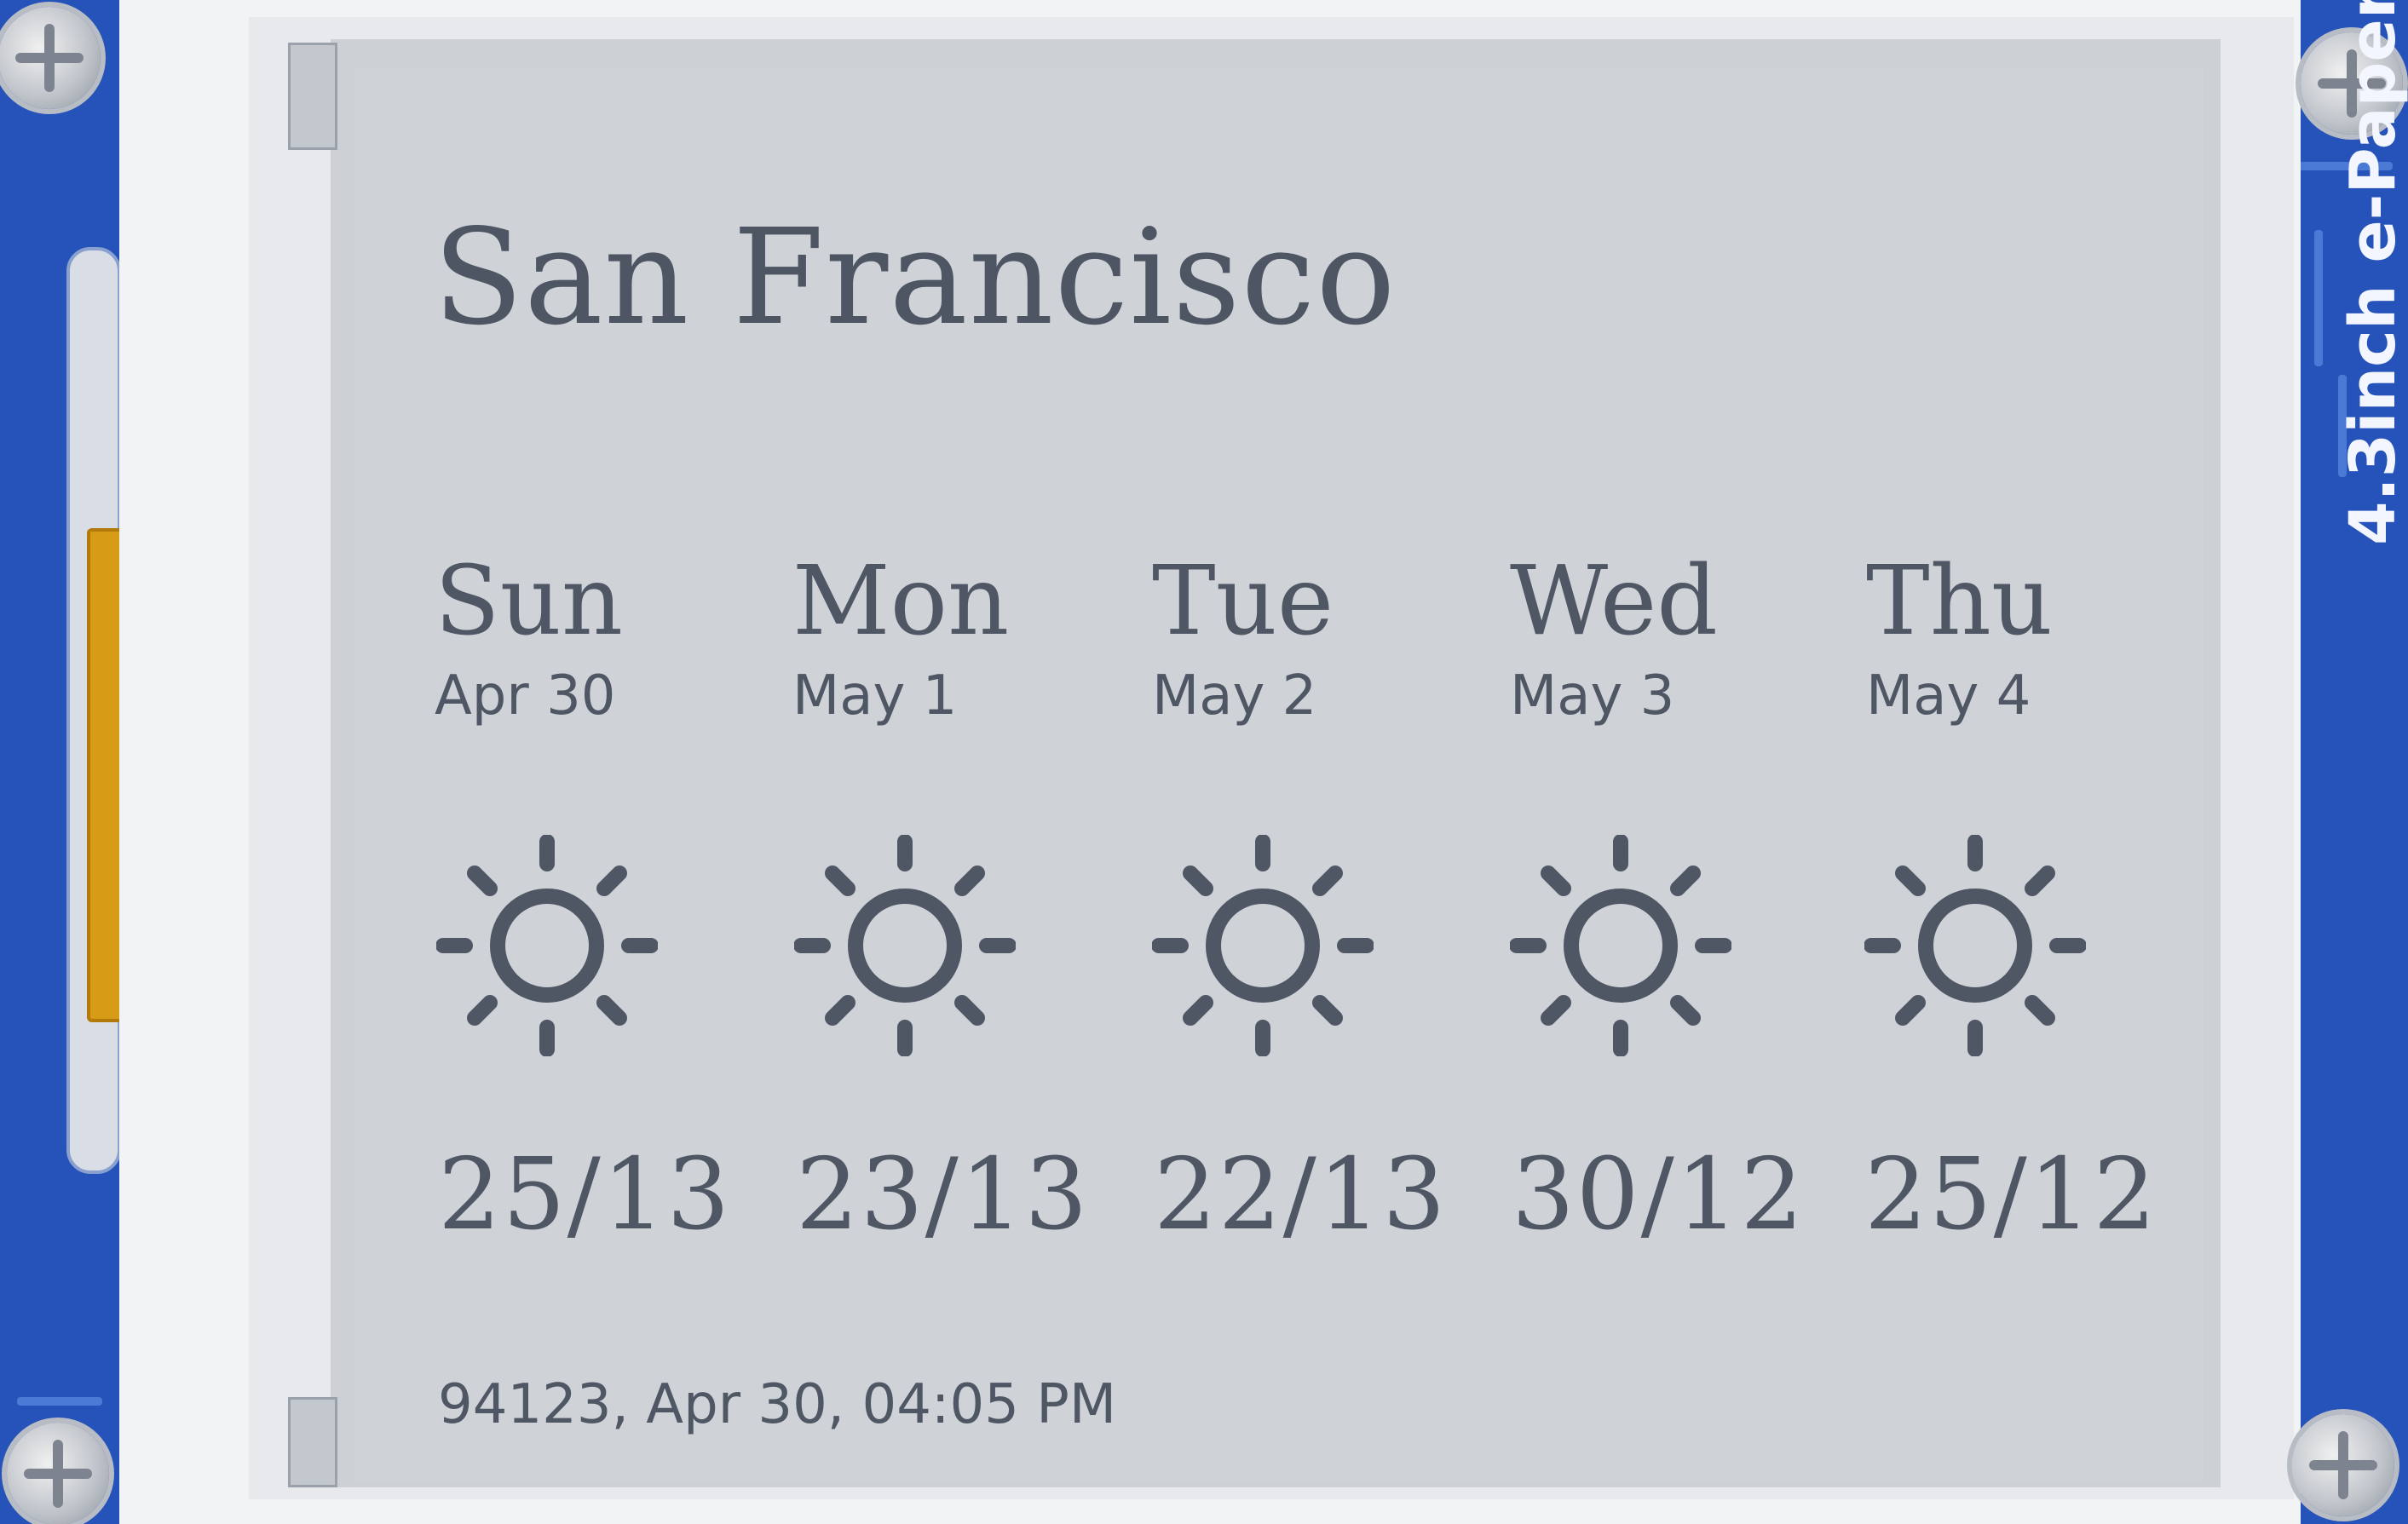  Describe the element at coordinates (875, 695) in the screenshot. I see `day-date: May 1` at that location.